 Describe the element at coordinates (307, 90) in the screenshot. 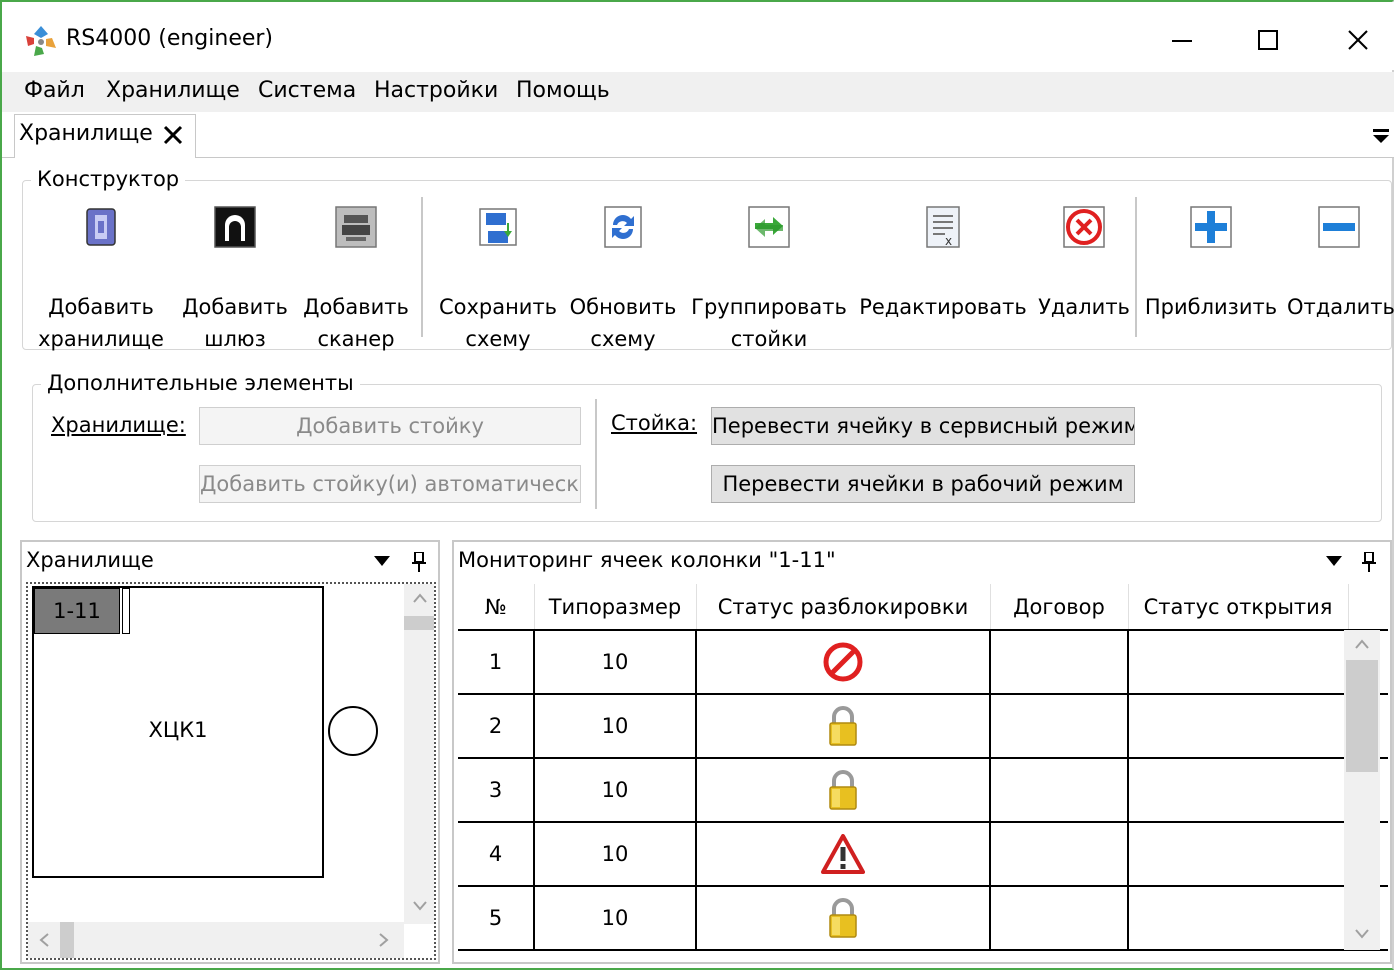

I see `menu-system: Система` at that location.